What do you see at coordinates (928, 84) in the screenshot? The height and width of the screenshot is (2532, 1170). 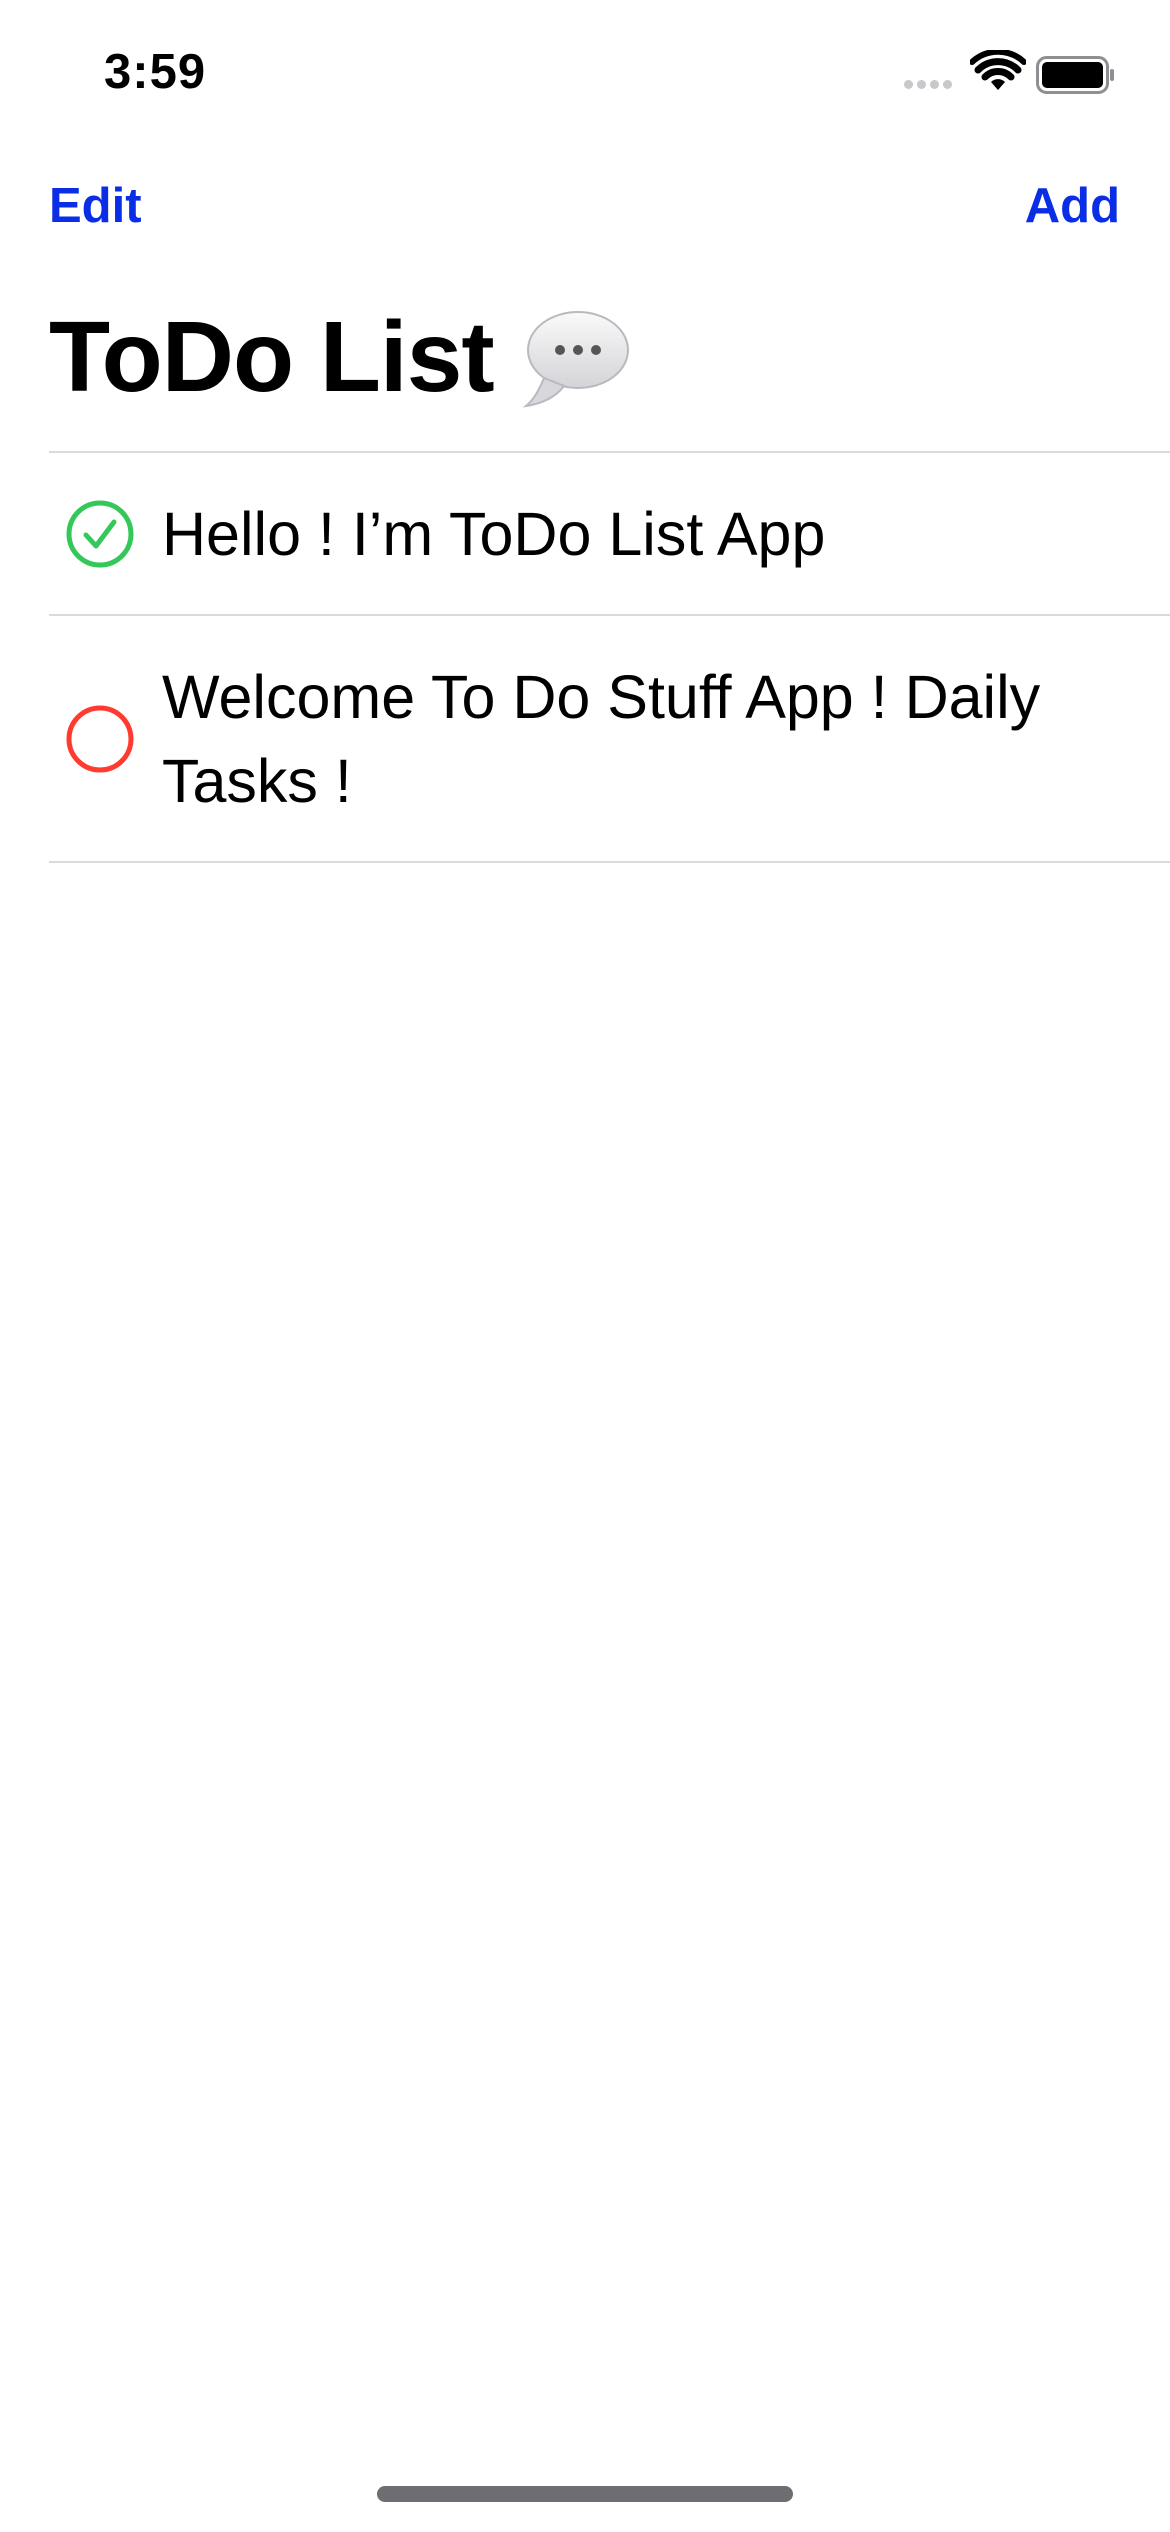 I see `cellular-signal-icon` at bounding box center [928, 84].